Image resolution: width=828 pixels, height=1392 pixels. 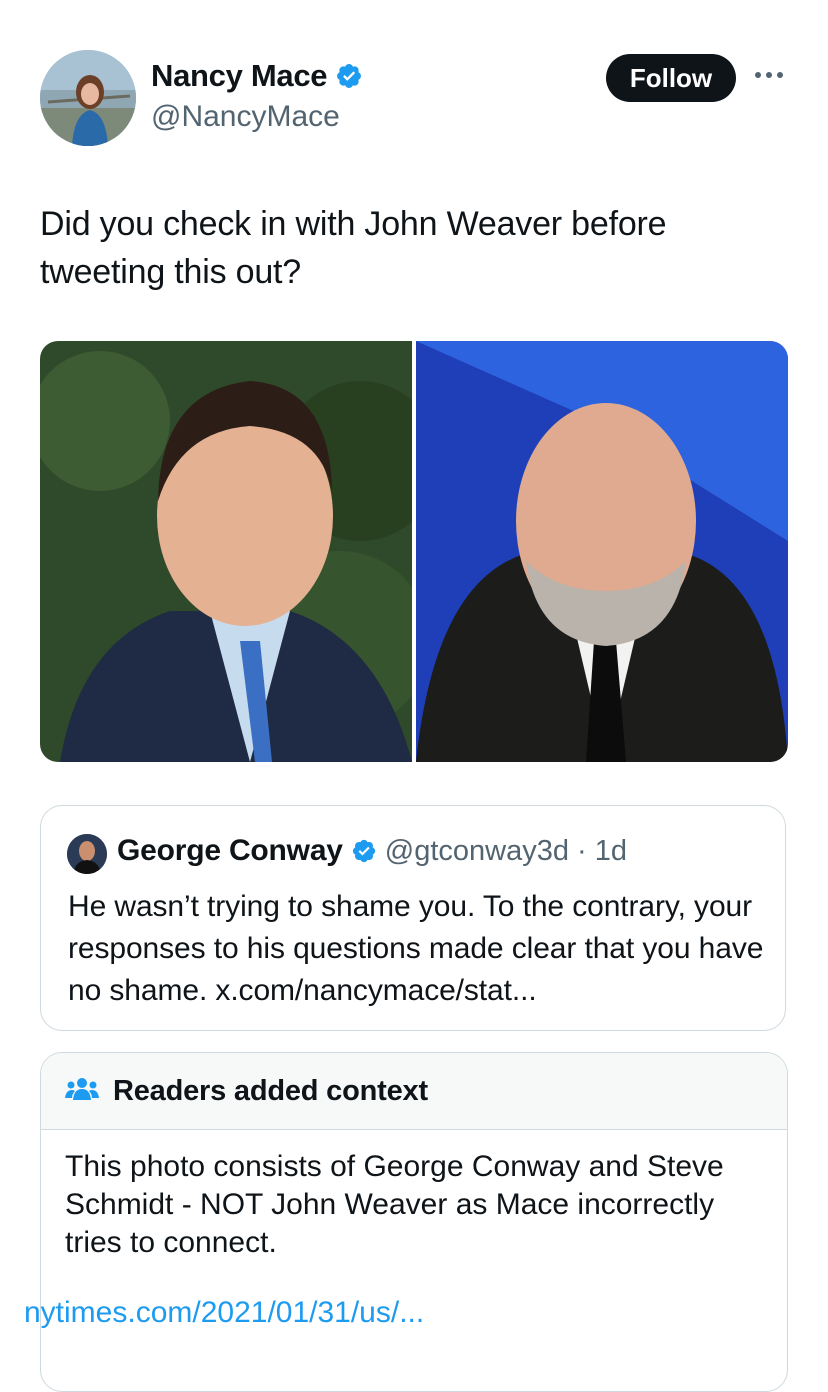 I want to click on avatar-photo, so click(x=88, y=98).